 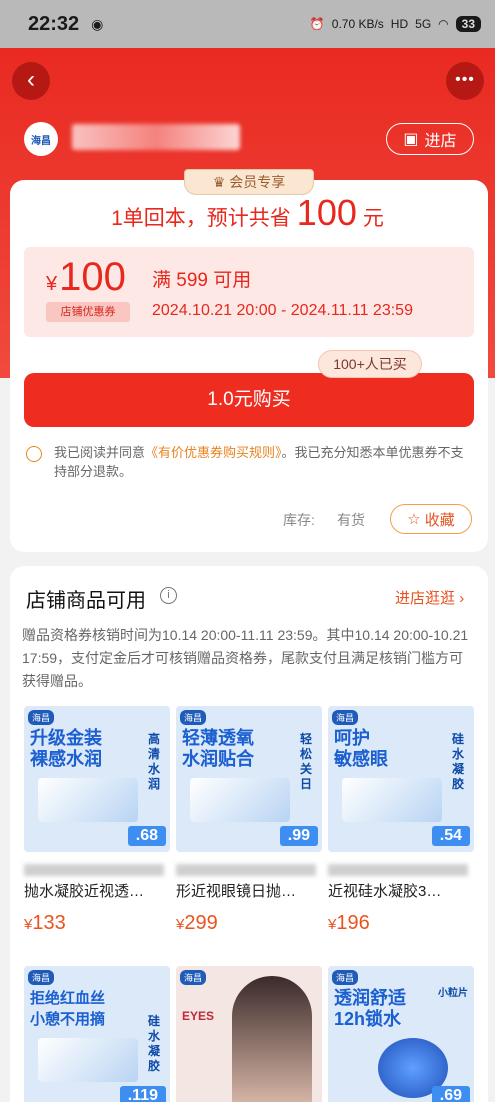 I want to click on product-slogan: 升级金装 裸感水润, so click(x=66, y=748).